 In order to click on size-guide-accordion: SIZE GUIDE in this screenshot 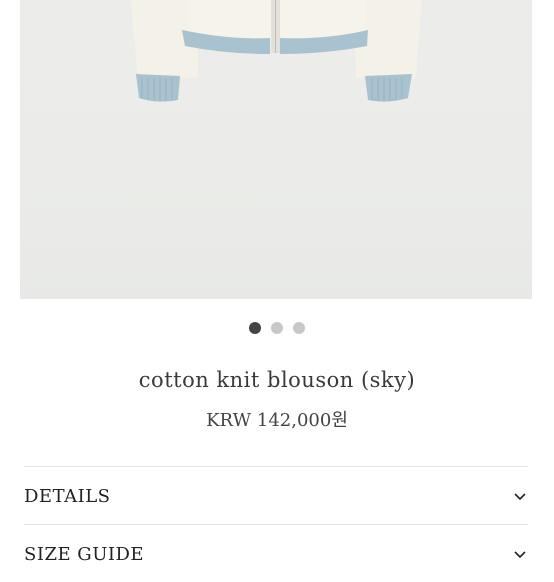, I will do `click(276, 554)`.